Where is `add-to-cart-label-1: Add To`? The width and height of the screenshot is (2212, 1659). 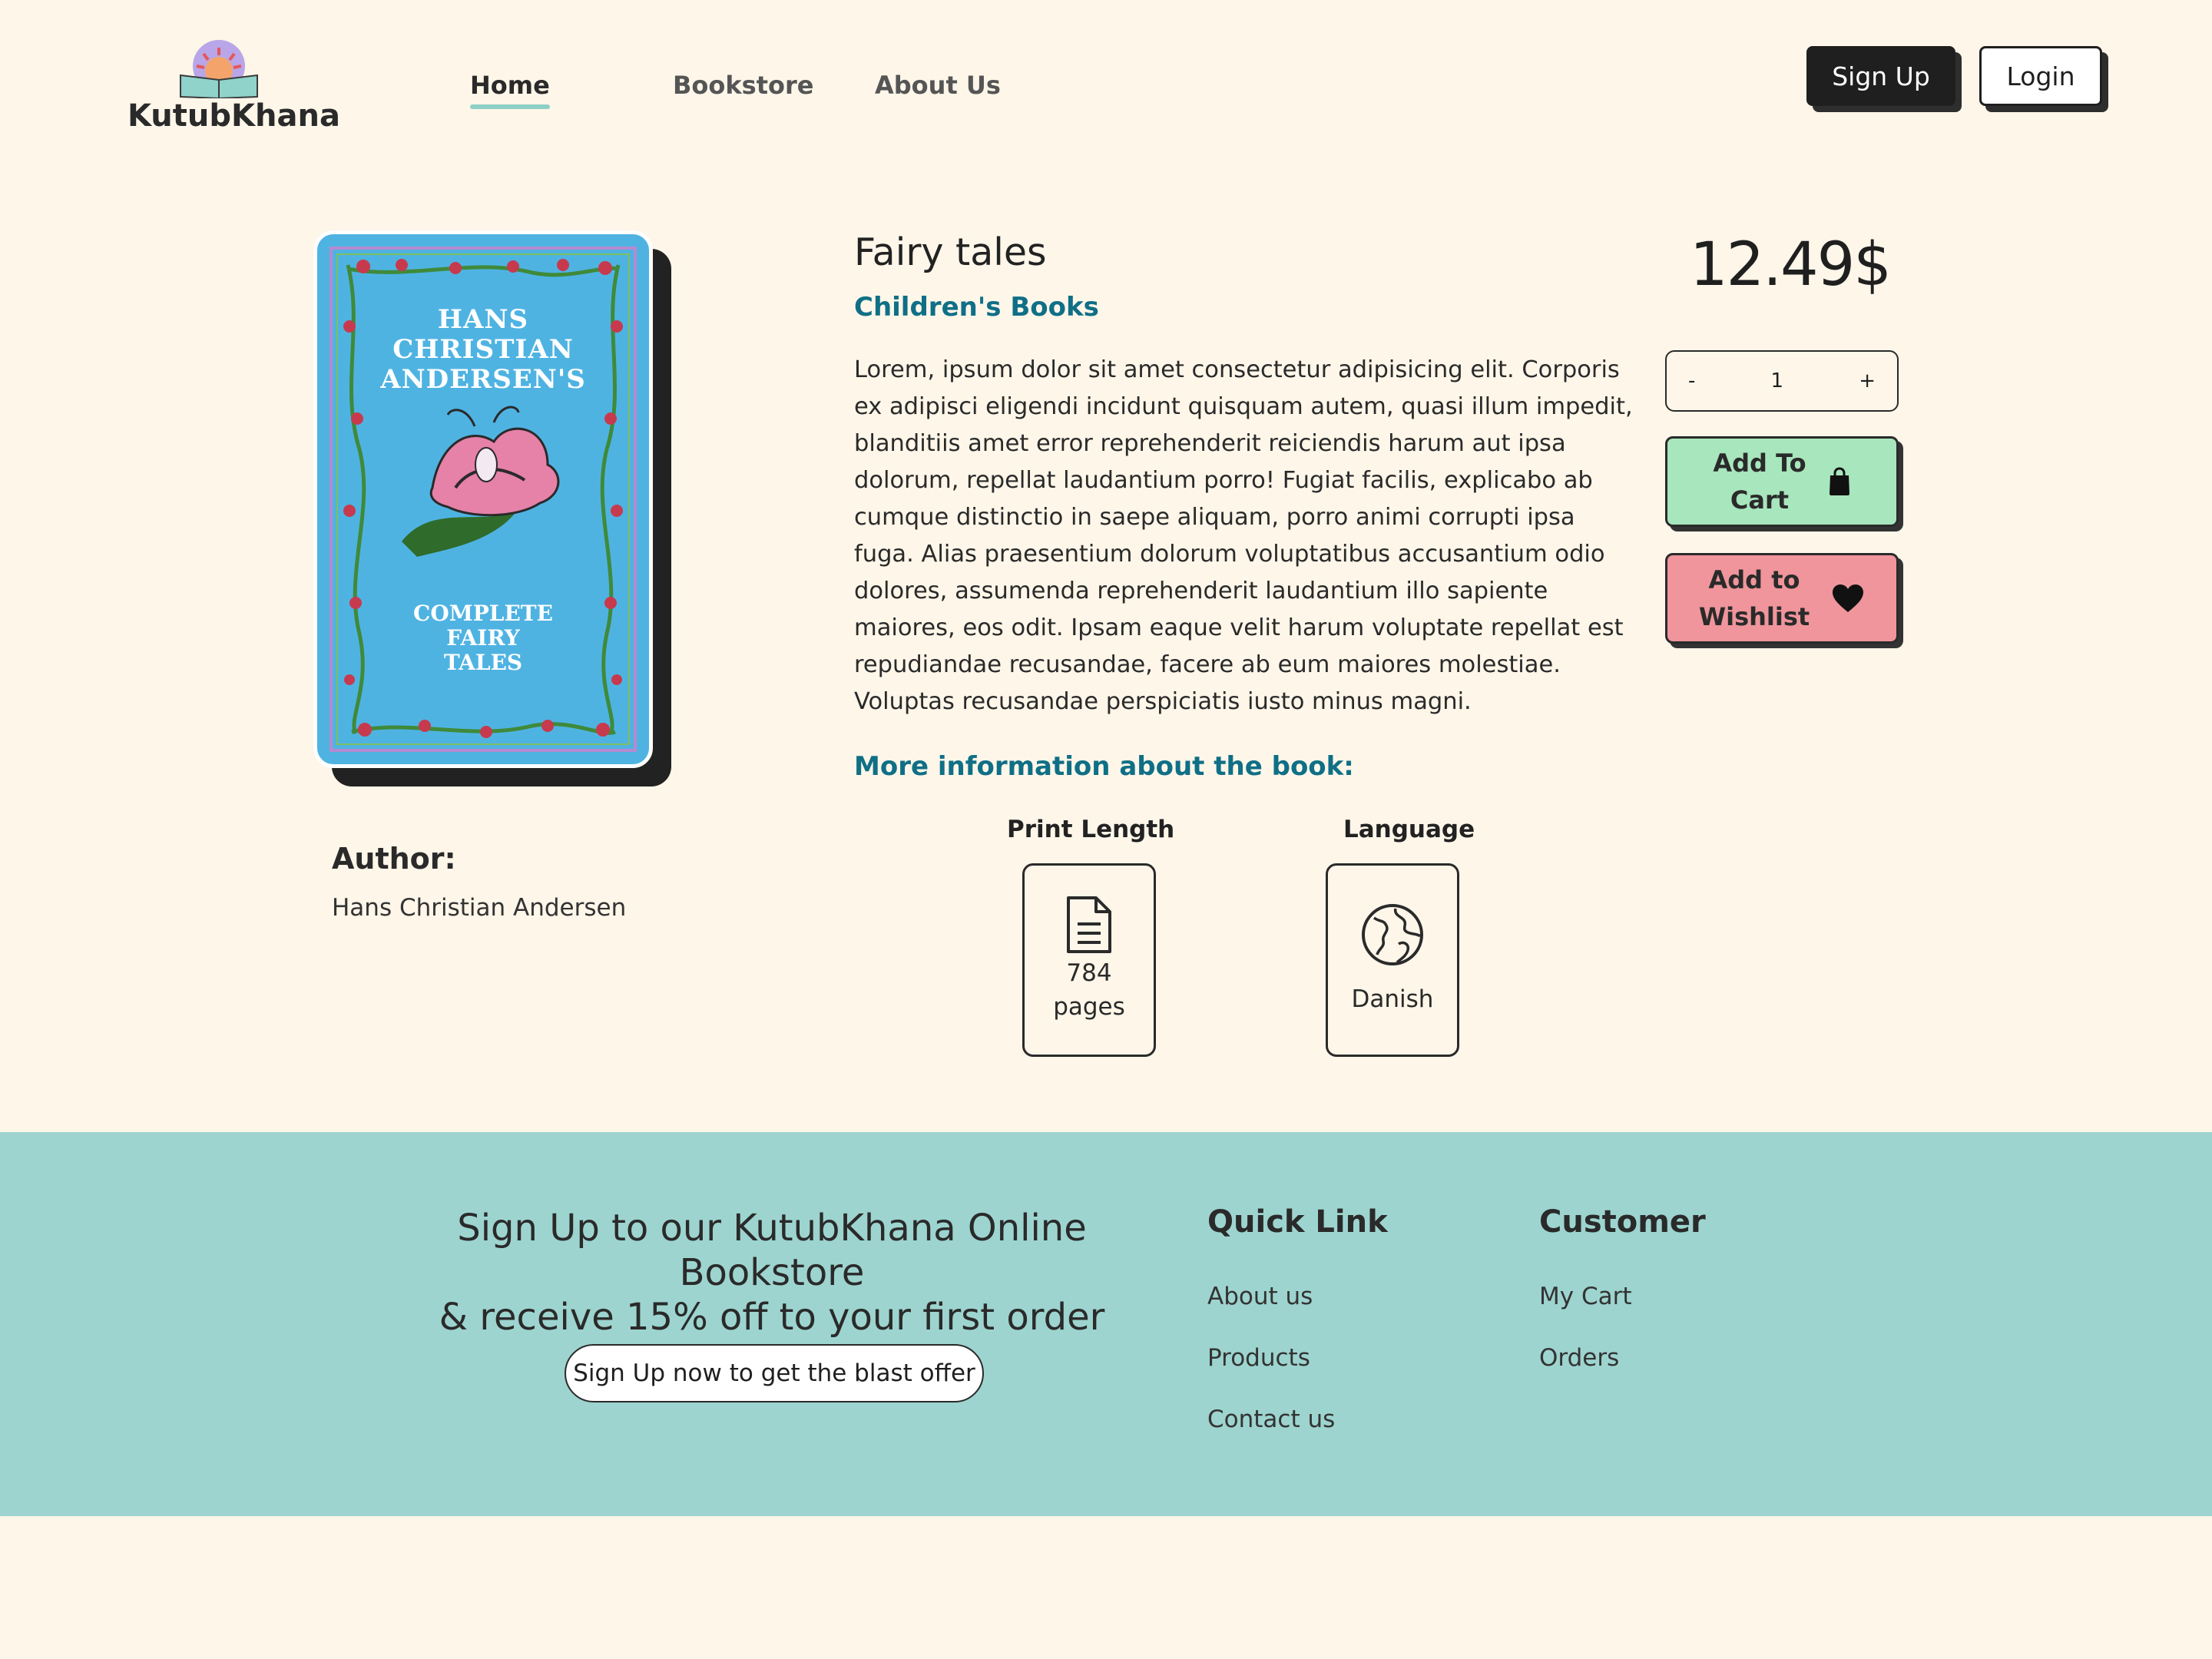 add-to-cart-label-1: Add To is located at coordinates (1759, 464).